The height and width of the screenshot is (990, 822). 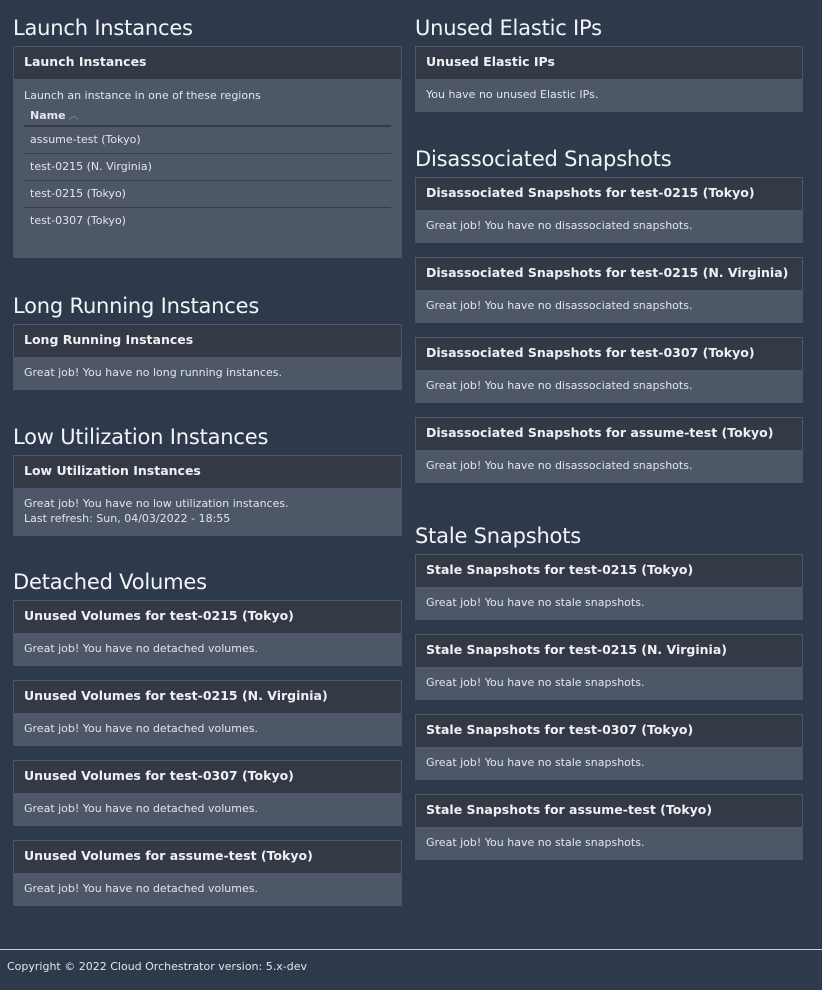 I want to click on low-util-panel-title: Low Utilization Instances, so click(x=207, y=472).